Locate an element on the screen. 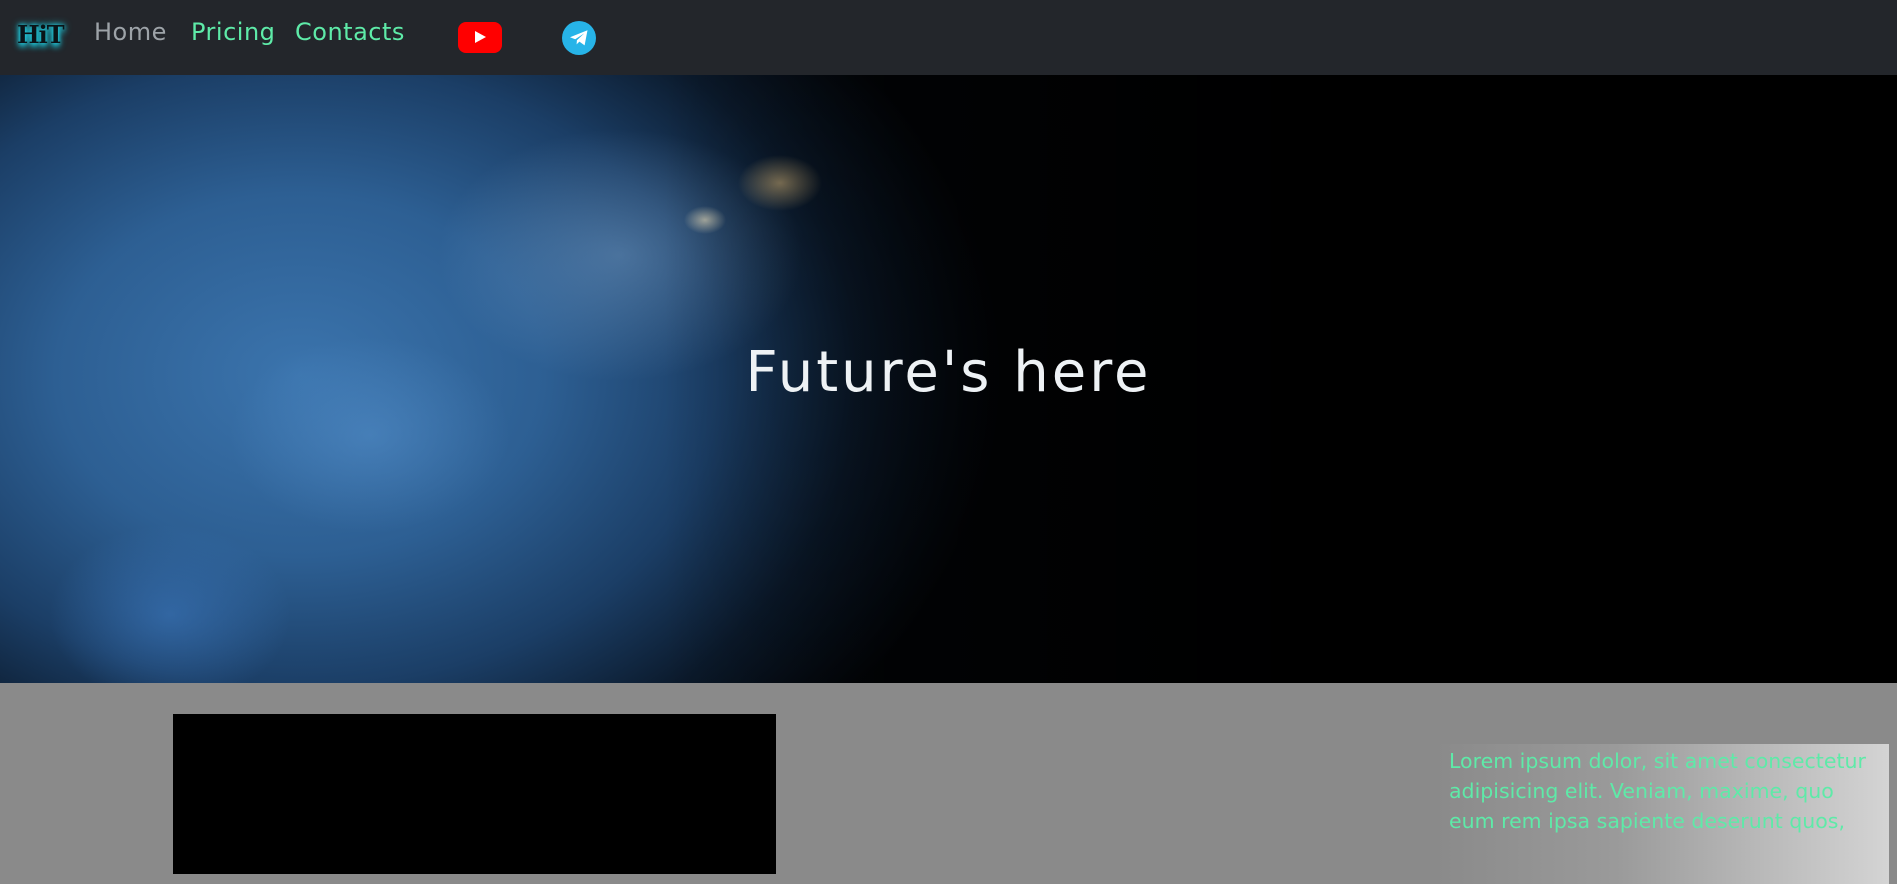 This screenshot has width=1897, height=884. hero-title: Future's here is located at coordinates (948, 372).